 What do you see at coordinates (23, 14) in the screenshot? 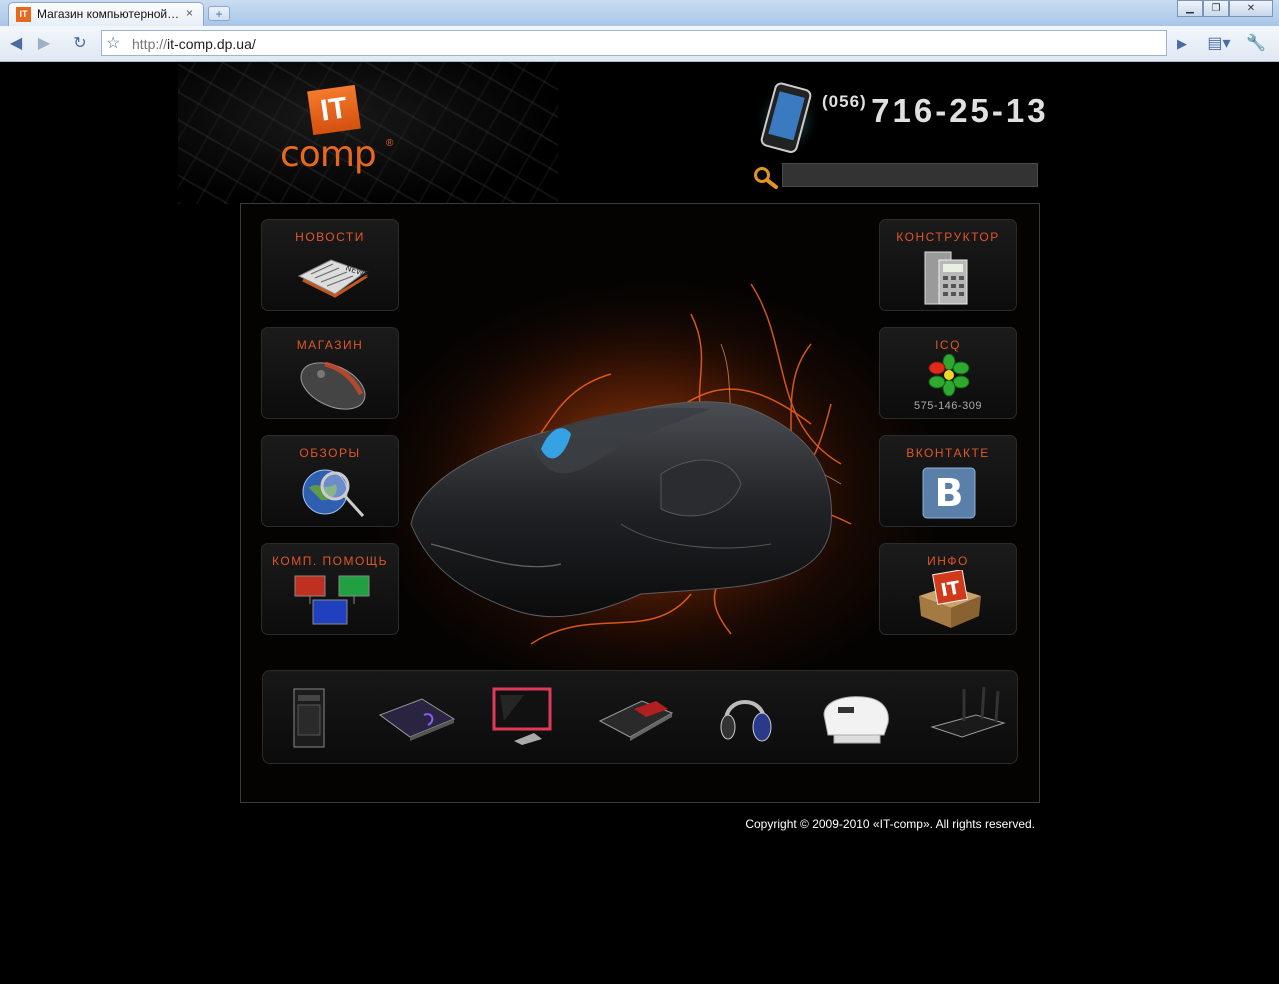
I see `favicon-icon: IT` at bounding box center [23, 14].